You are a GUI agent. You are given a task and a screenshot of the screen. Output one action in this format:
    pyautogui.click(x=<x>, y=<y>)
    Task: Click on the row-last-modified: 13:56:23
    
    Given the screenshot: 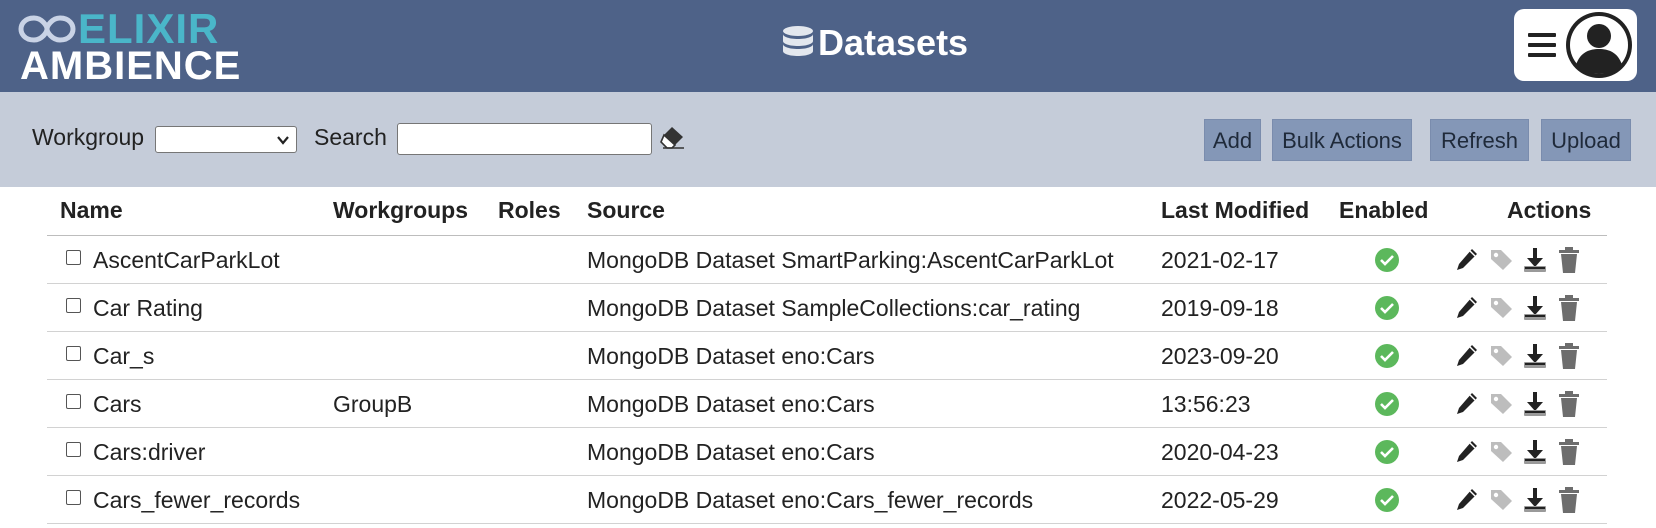 What is the action you would take?
    pyautogui.click(x=1206, y=404)
    